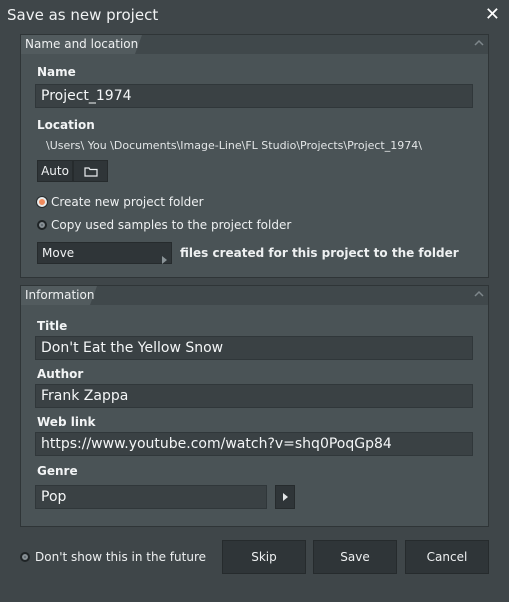 This screenshot has height=602, width=509. I want to click on panel-header: Information, so click(254, 295).